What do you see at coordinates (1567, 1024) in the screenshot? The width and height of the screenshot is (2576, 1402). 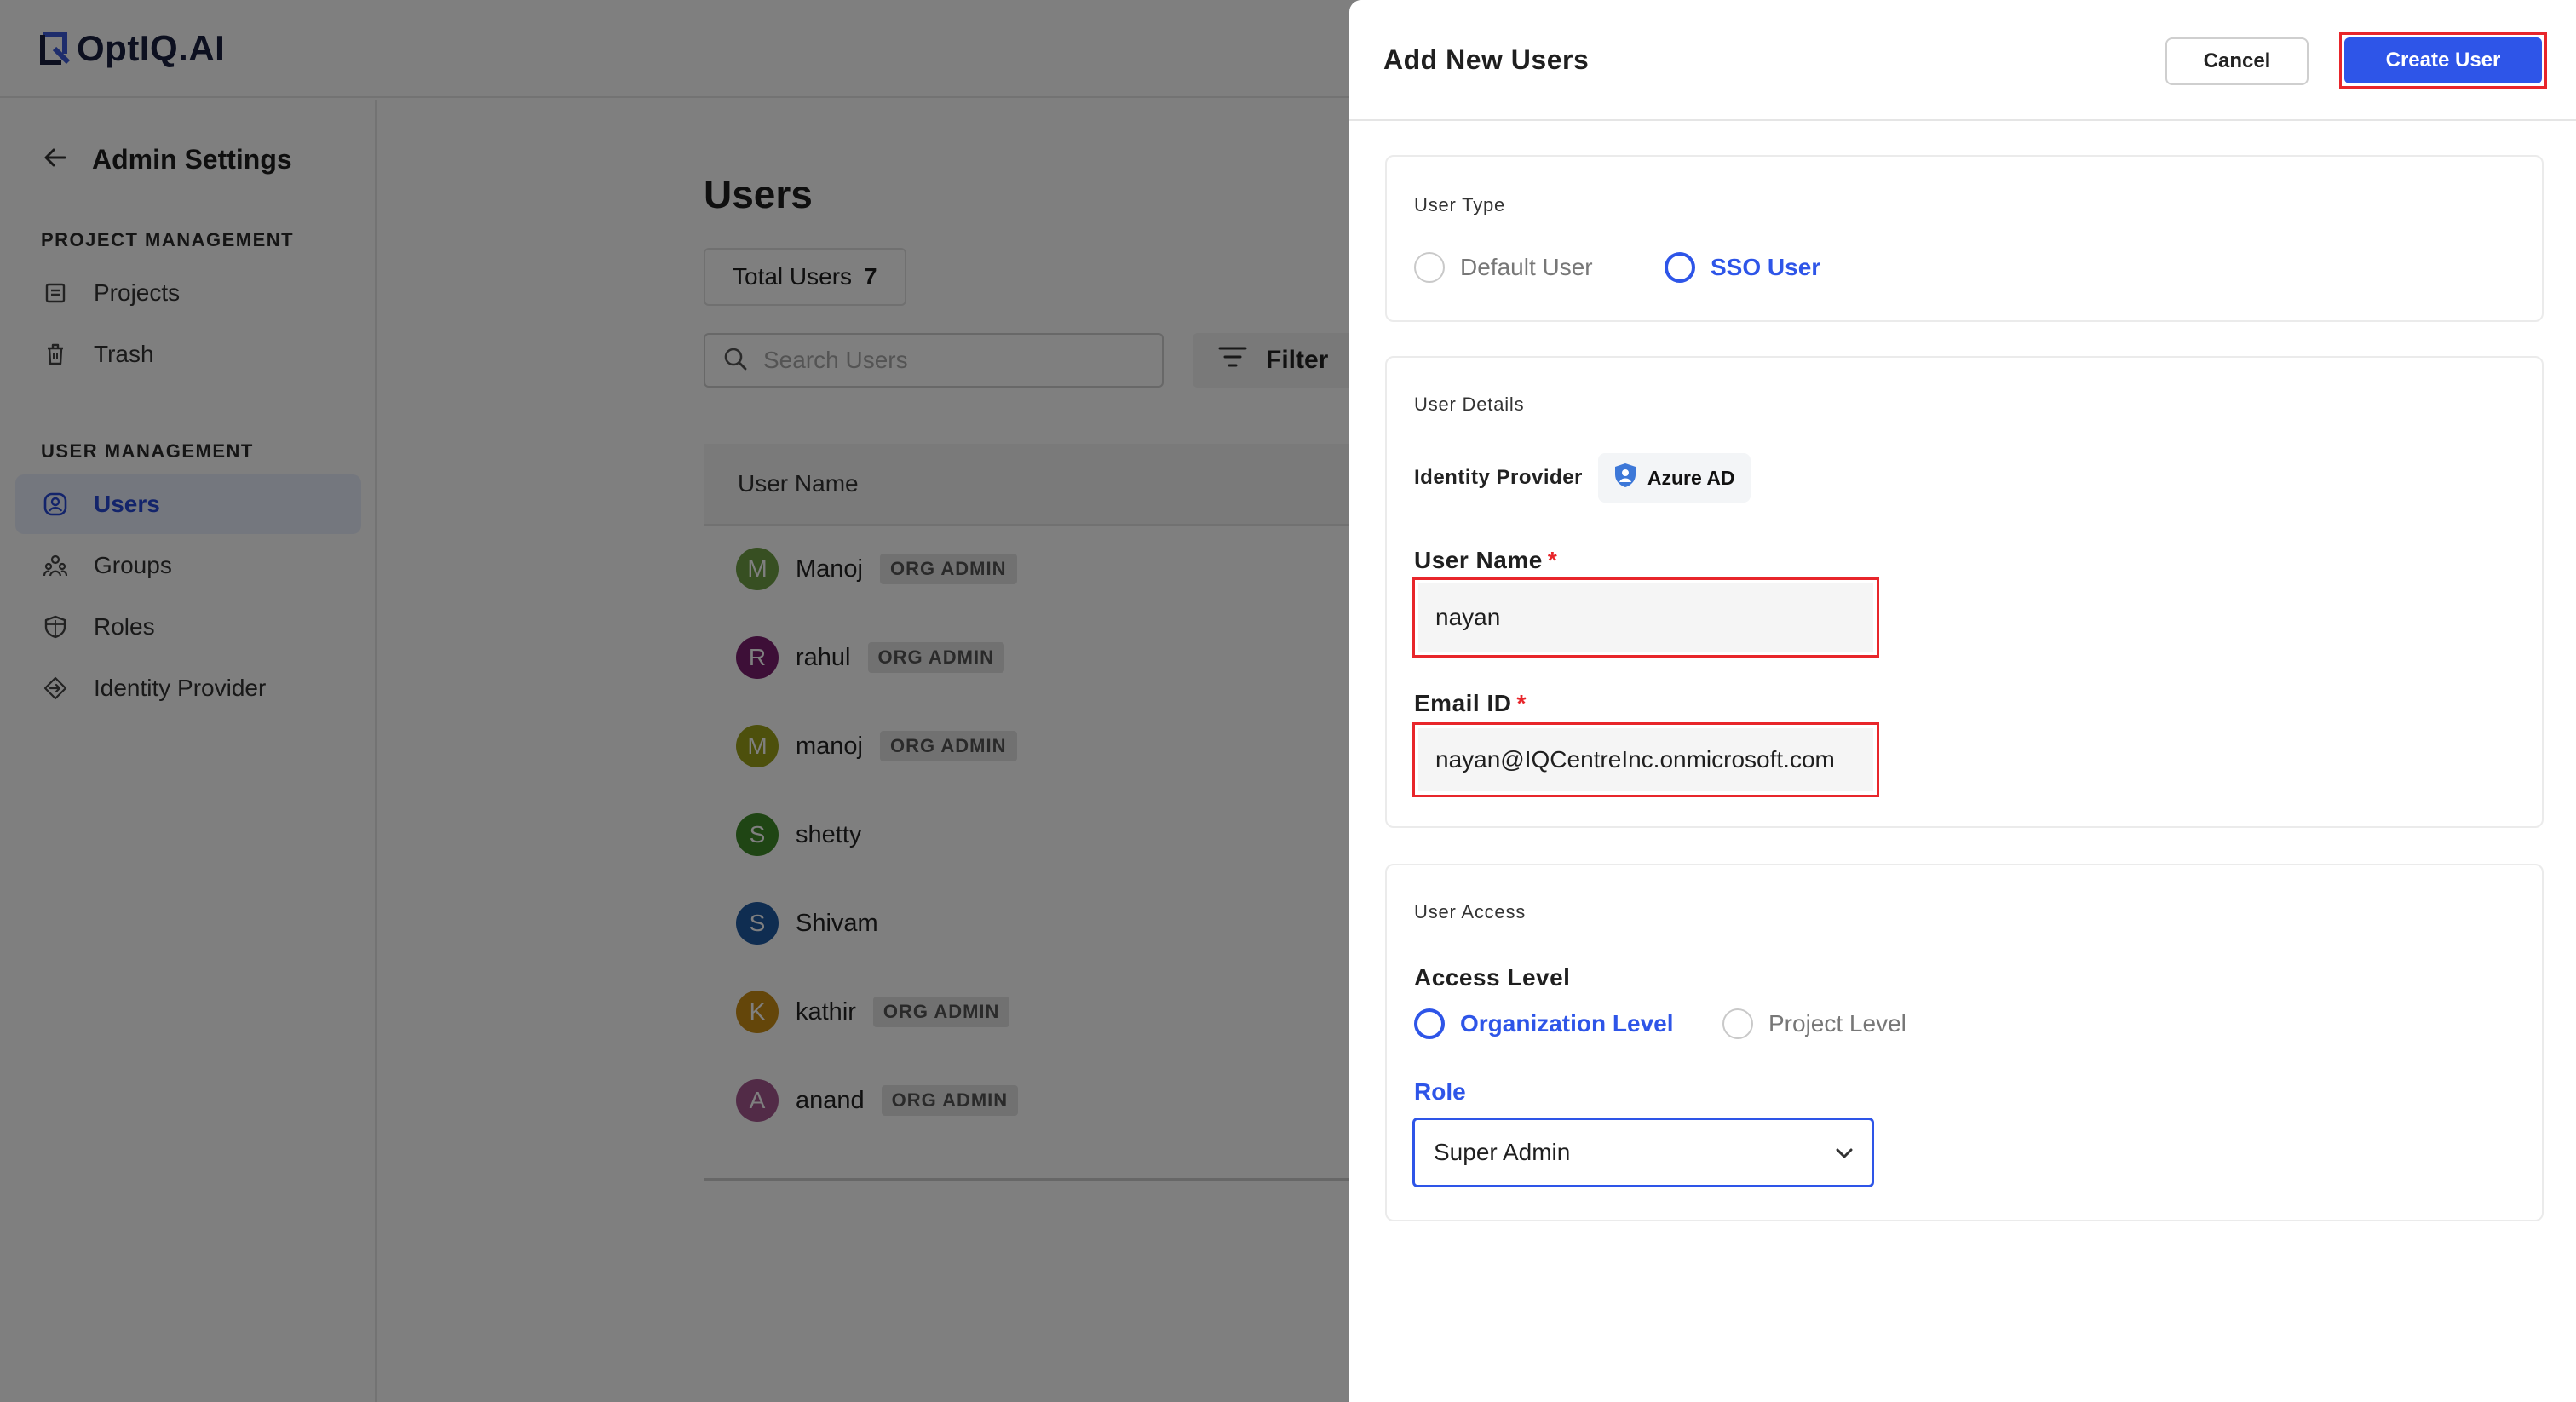 I see `radio-label: Organization Level` at bounding box center [1567, 1024].